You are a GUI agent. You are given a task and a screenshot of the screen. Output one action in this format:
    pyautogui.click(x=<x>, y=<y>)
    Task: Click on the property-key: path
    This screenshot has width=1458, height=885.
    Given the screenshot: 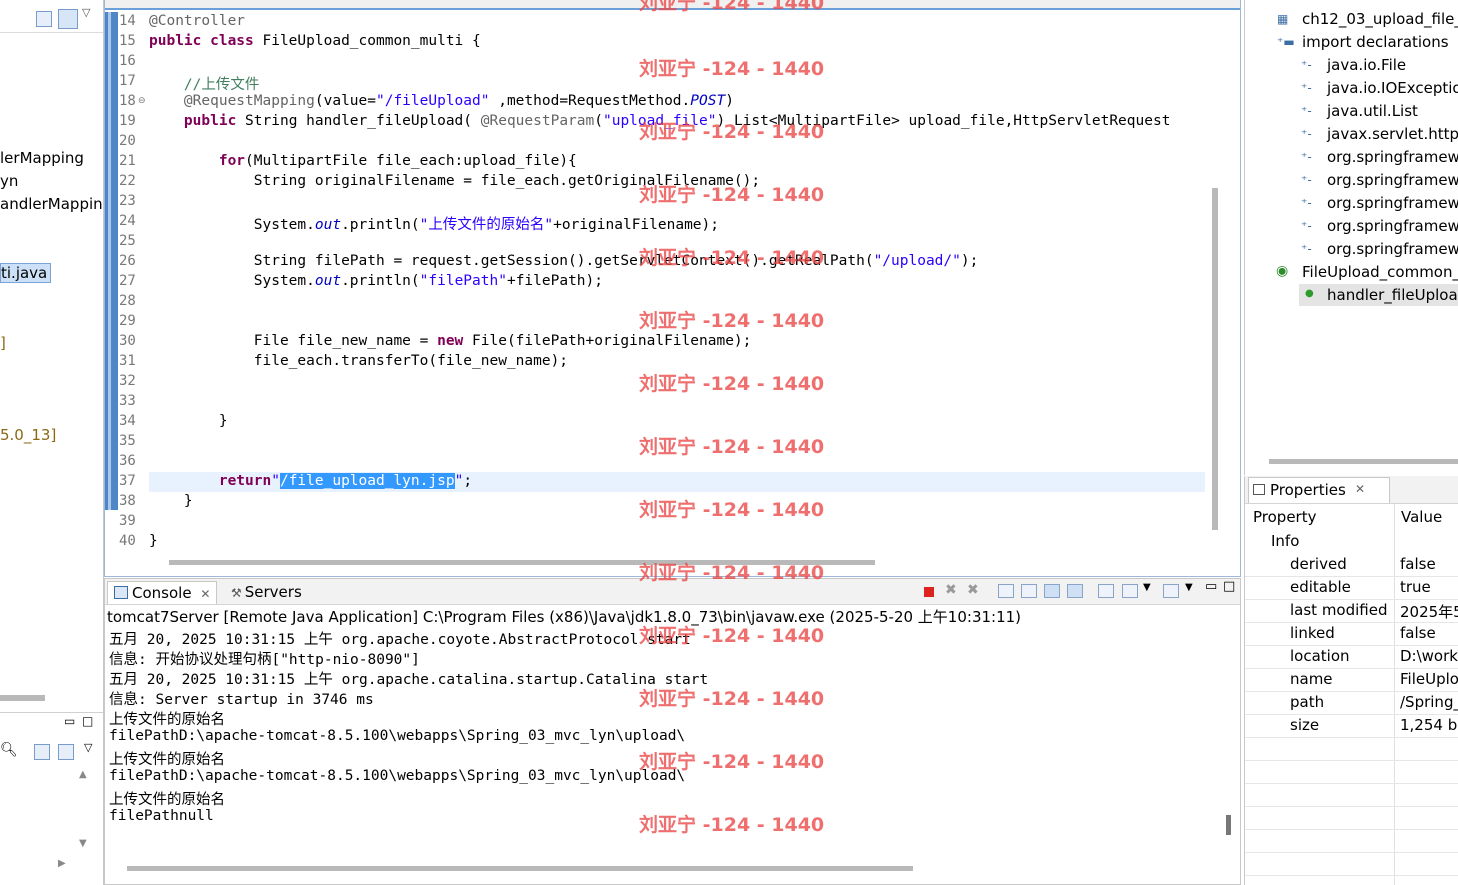 What is the action you would take?
    pyautogui.click(x=1307, y=702)
    